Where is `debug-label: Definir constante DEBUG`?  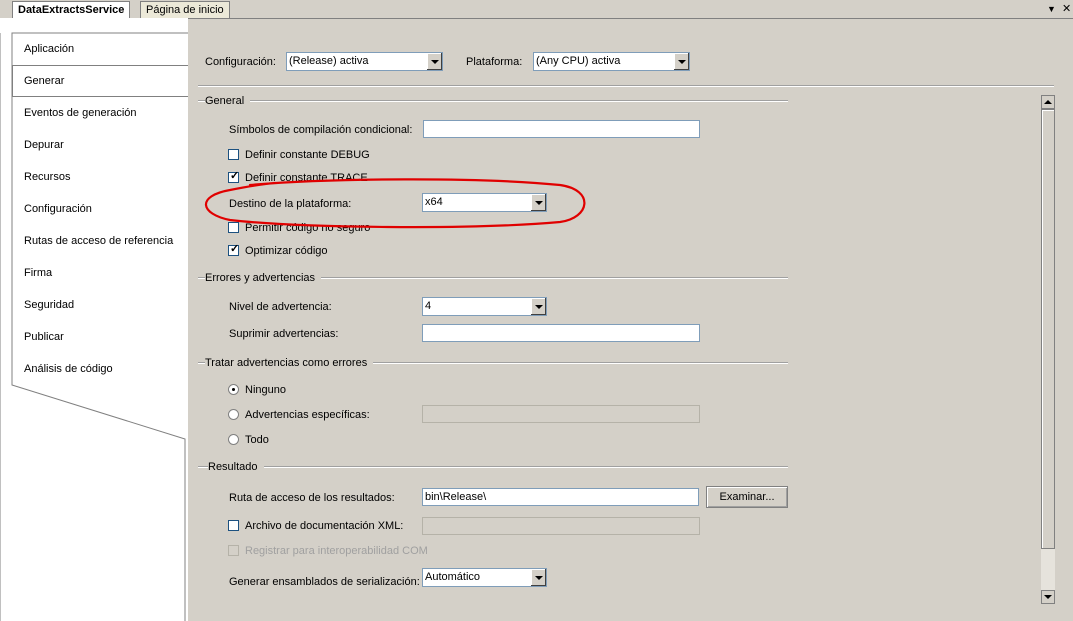 debug-label: Definir constante DEBUG is located at coordinates (307, 155).